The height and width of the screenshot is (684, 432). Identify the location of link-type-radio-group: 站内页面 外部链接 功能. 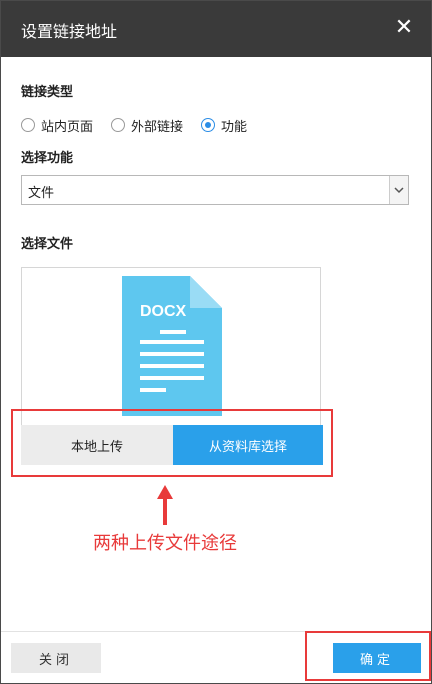
(143, 125).